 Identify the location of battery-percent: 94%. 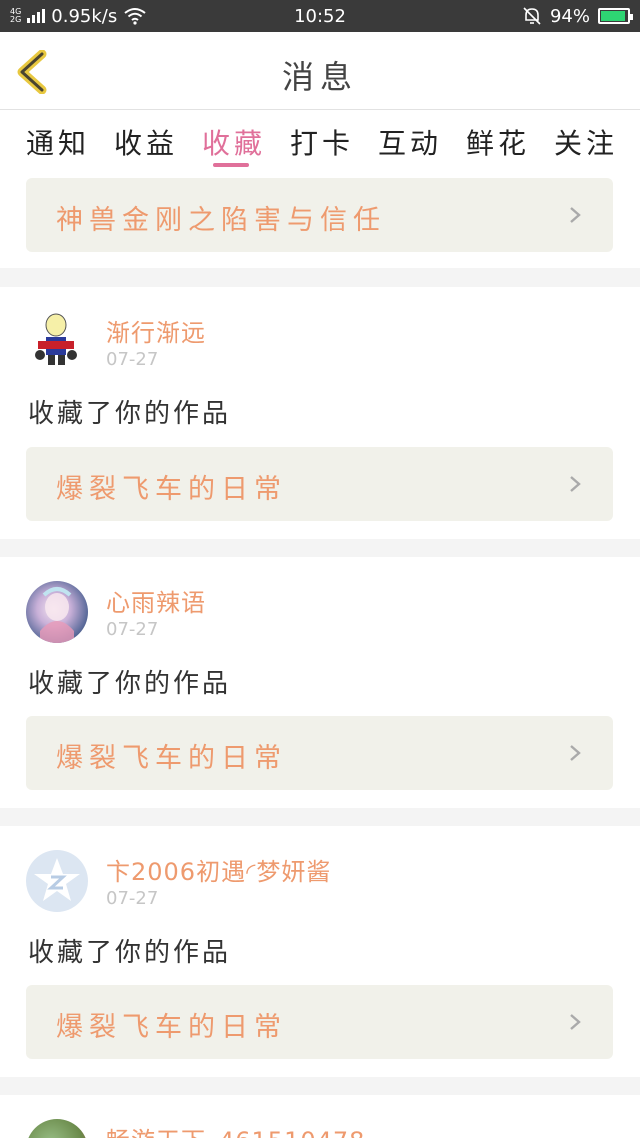
(569, 16).